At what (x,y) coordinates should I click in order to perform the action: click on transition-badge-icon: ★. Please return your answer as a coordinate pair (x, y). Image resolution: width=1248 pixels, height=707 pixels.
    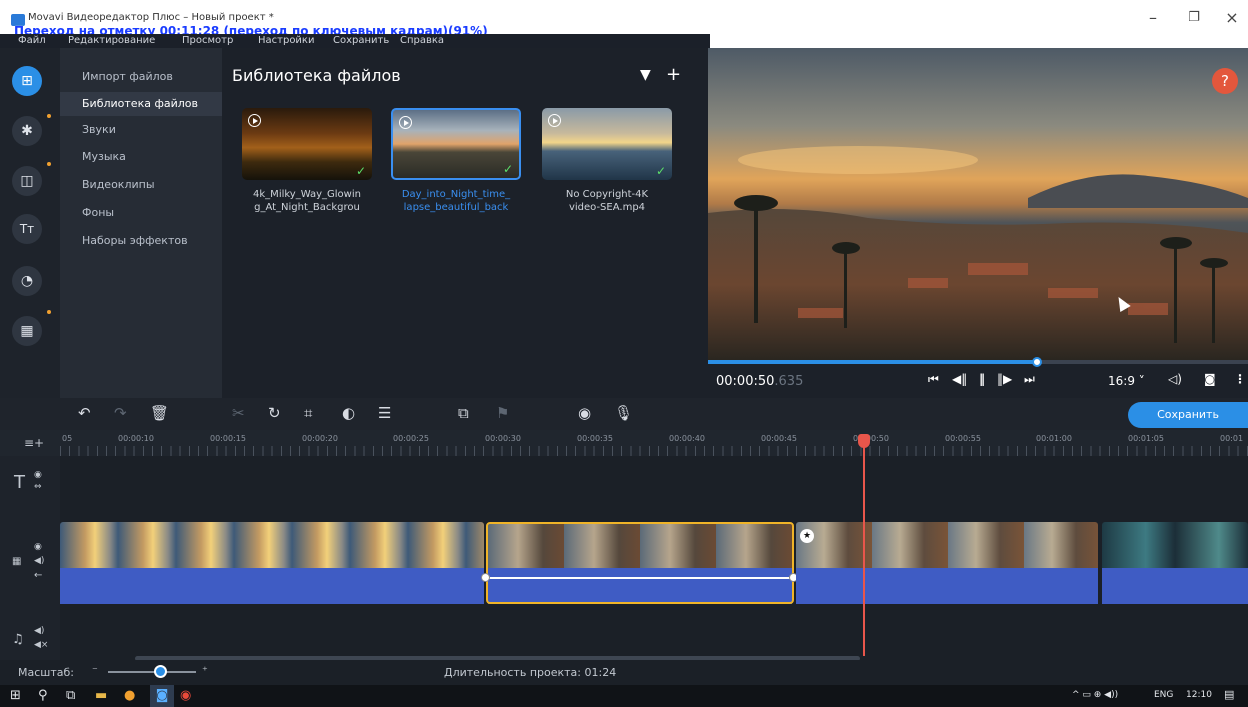
    Looking at the image, I should click on (807, 536).